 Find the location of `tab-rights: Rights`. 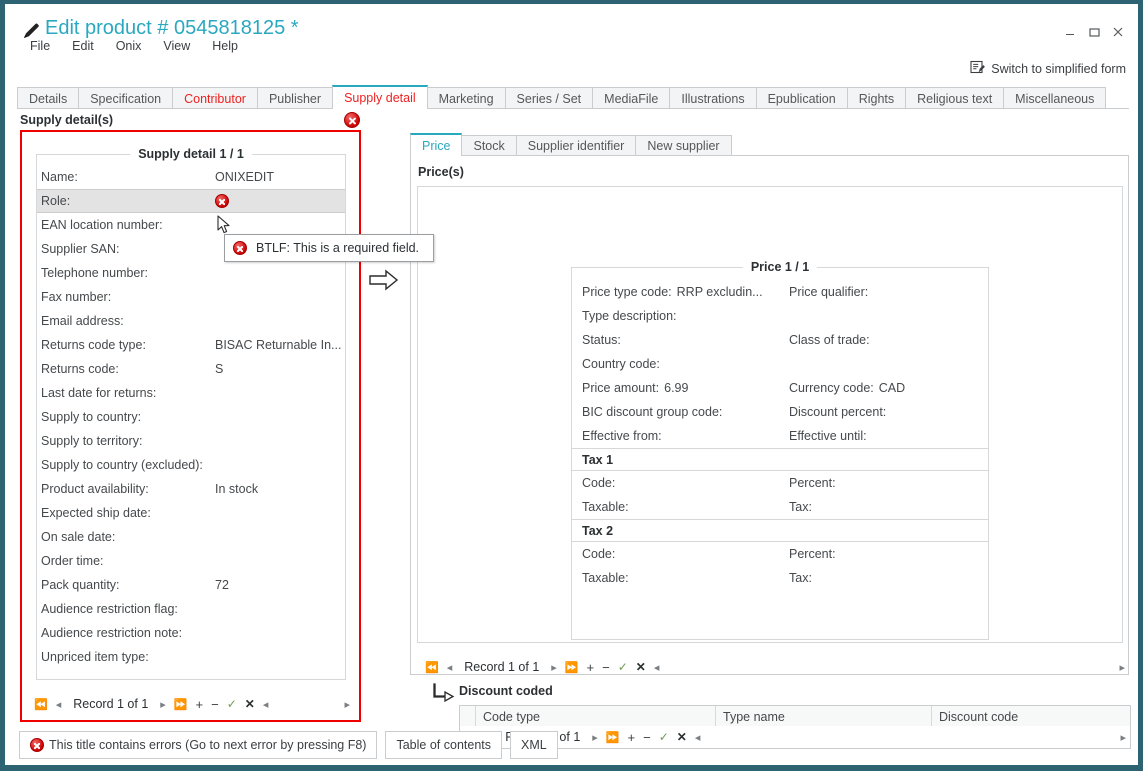

tab-rights: Rights is located at coordinates (876, 98).